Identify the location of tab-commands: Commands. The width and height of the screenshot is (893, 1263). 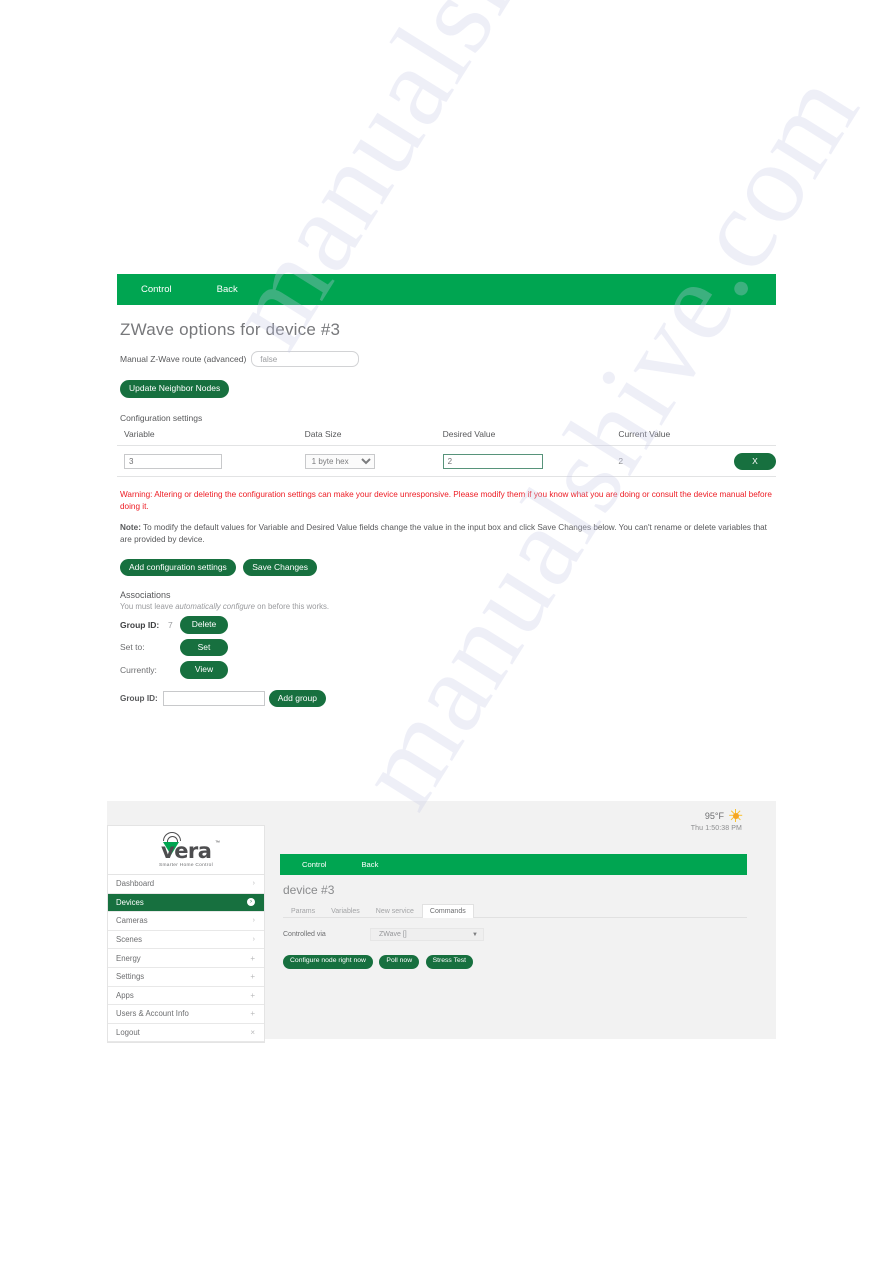
(447, 911).